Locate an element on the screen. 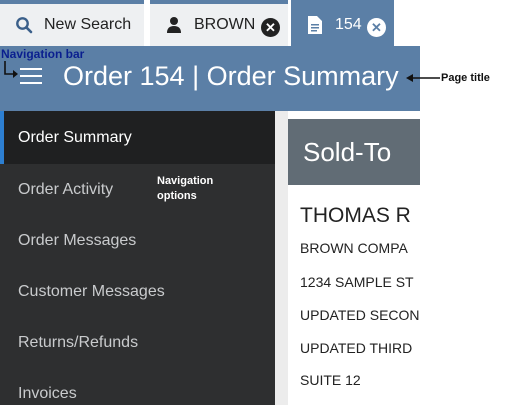 The height and width of the screenshot is (419, 522). page-title: Order 154 | Order Summary is located at coordinates (231, 76).